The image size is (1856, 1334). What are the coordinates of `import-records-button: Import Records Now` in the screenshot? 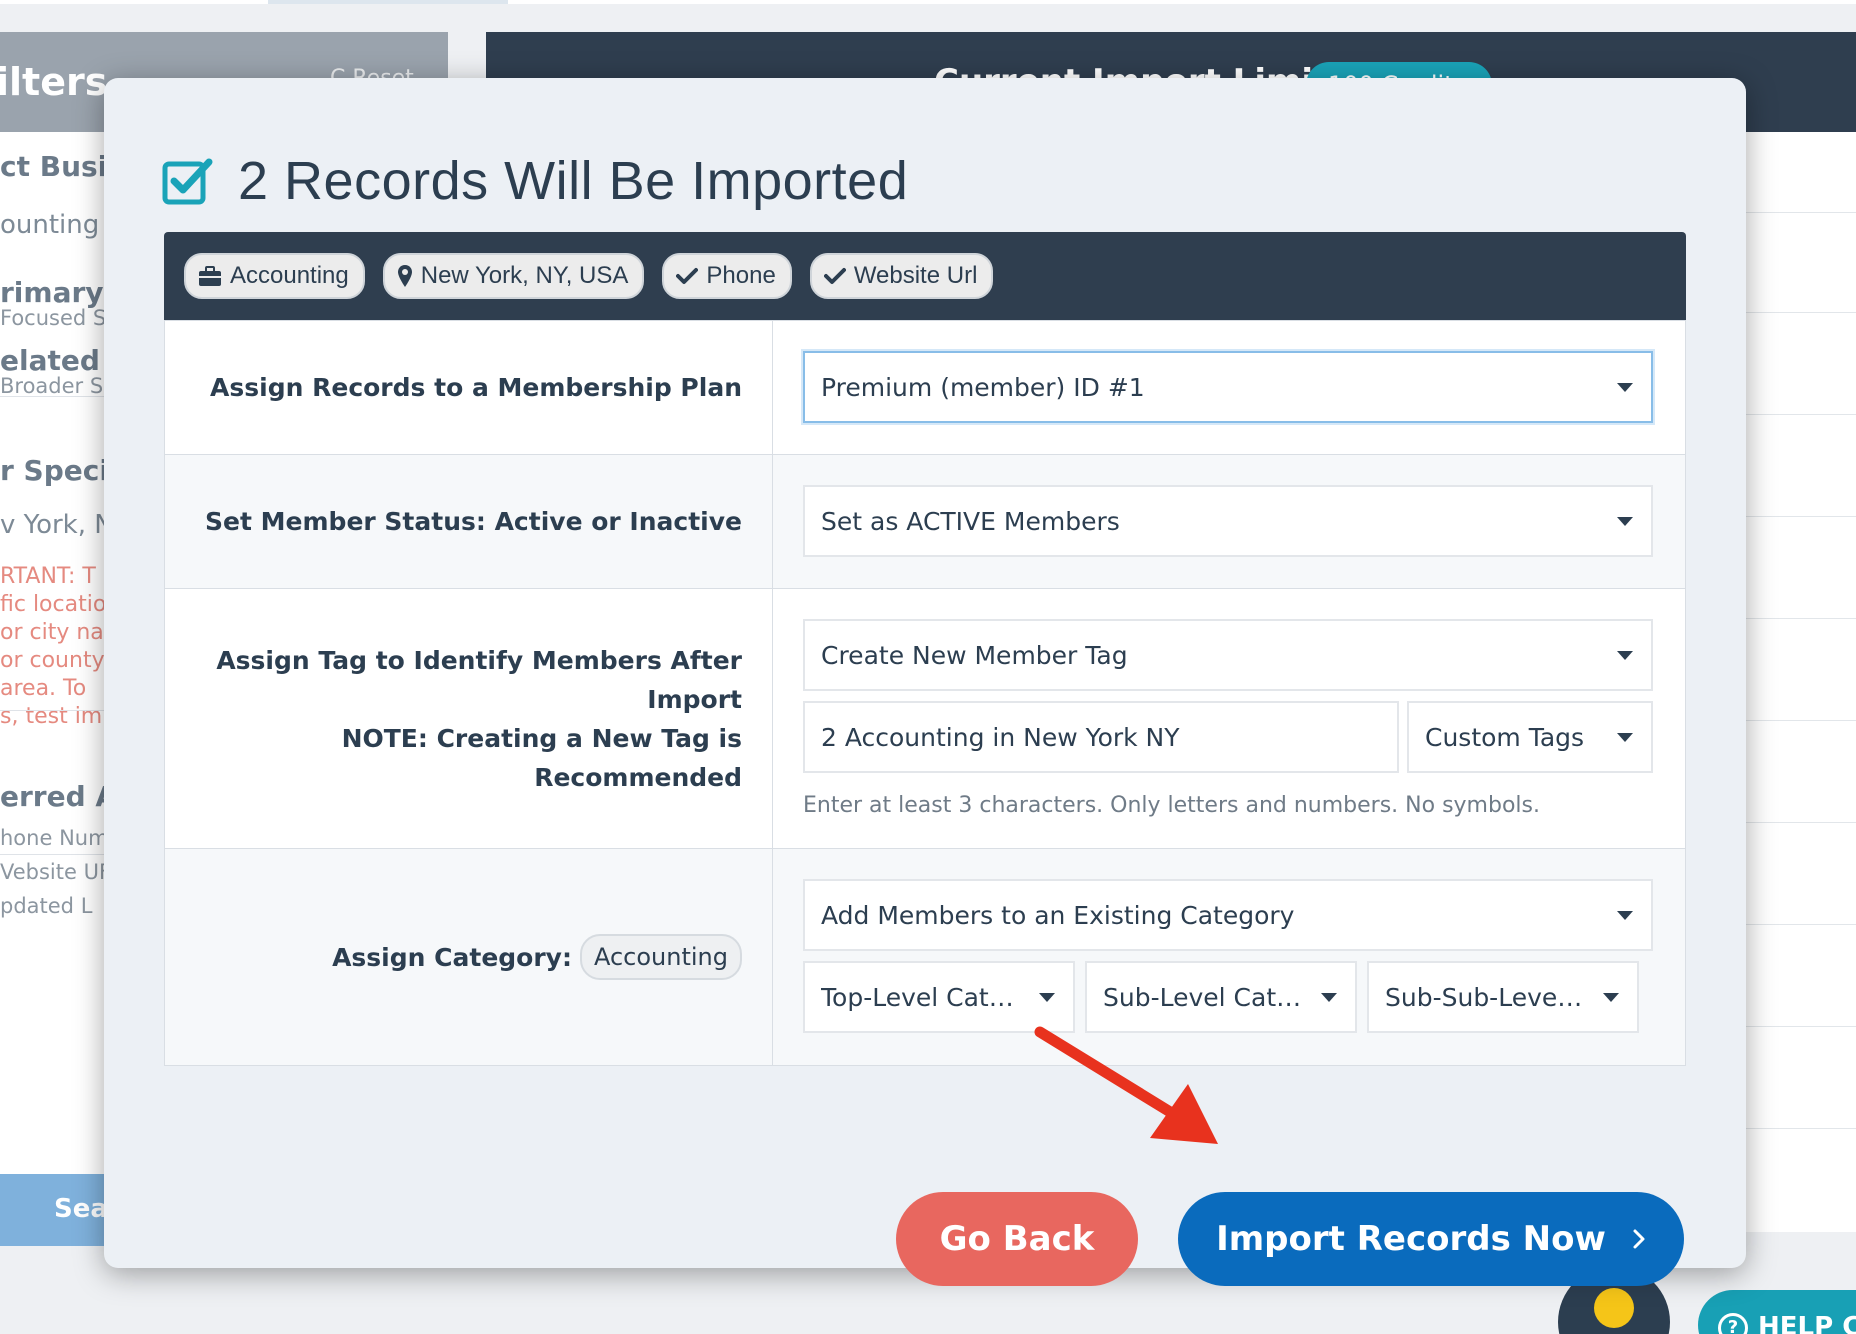 It's located at (1431, 1239).